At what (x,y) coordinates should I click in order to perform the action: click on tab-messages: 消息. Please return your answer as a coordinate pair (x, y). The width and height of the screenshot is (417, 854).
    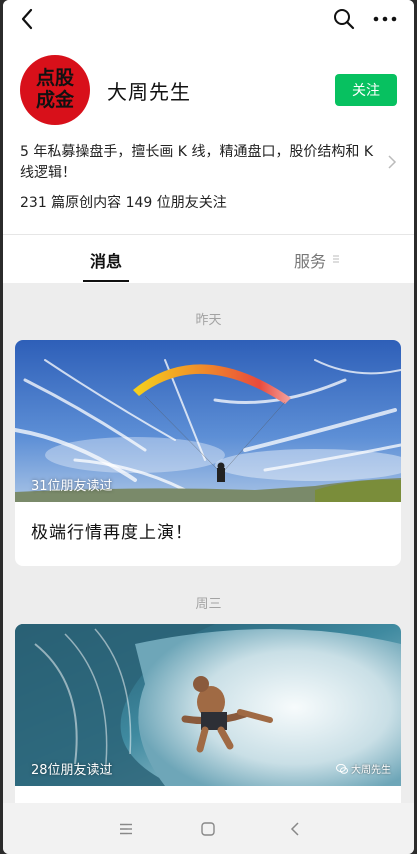
    Looking at the image, I should click on (106, 260).